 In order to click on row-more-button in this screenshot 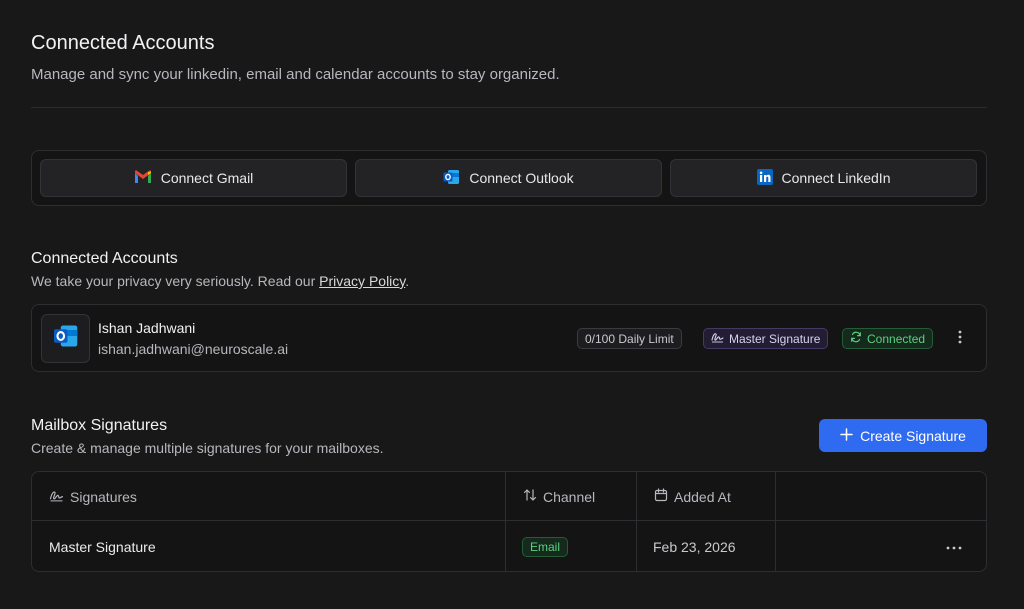, I will do `click(954, 546)`.